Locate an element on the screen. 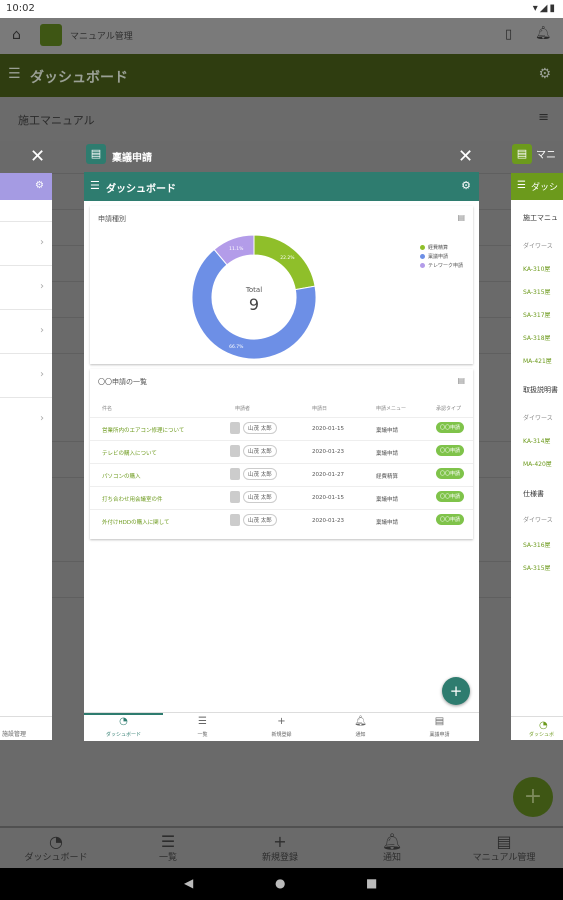 The image size is (563, 900). donut-slice is located at coordinates (284, 262).